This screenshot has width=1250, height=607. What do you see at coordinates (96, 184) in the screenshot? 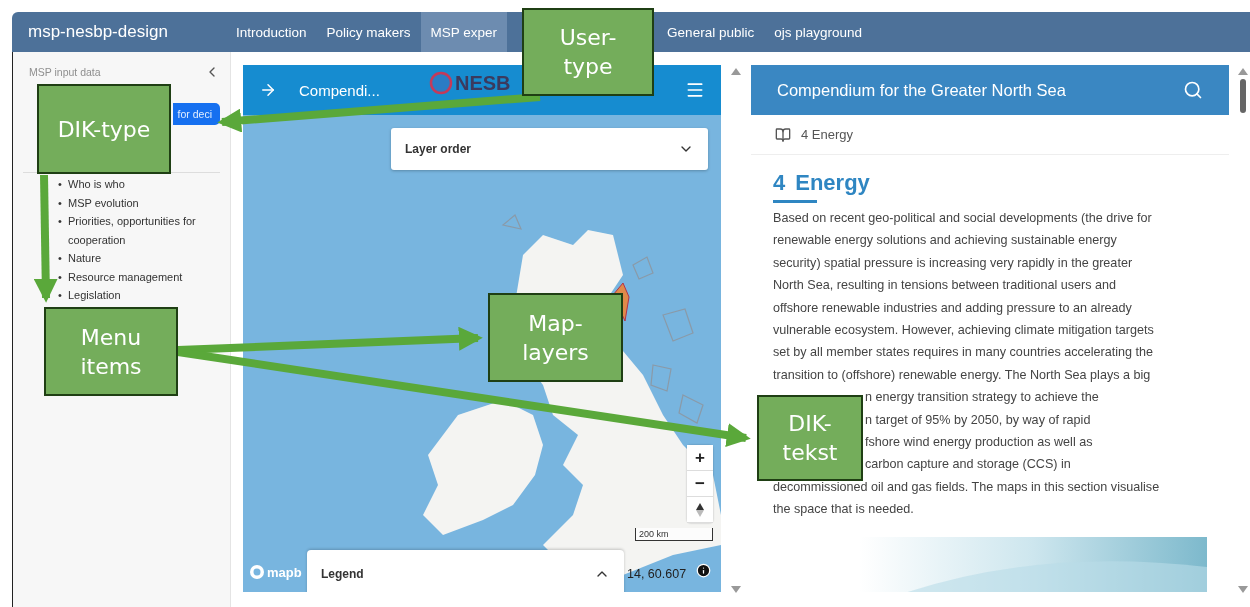
I see `menu-item: Who is who` at bounding box center [96, 184].